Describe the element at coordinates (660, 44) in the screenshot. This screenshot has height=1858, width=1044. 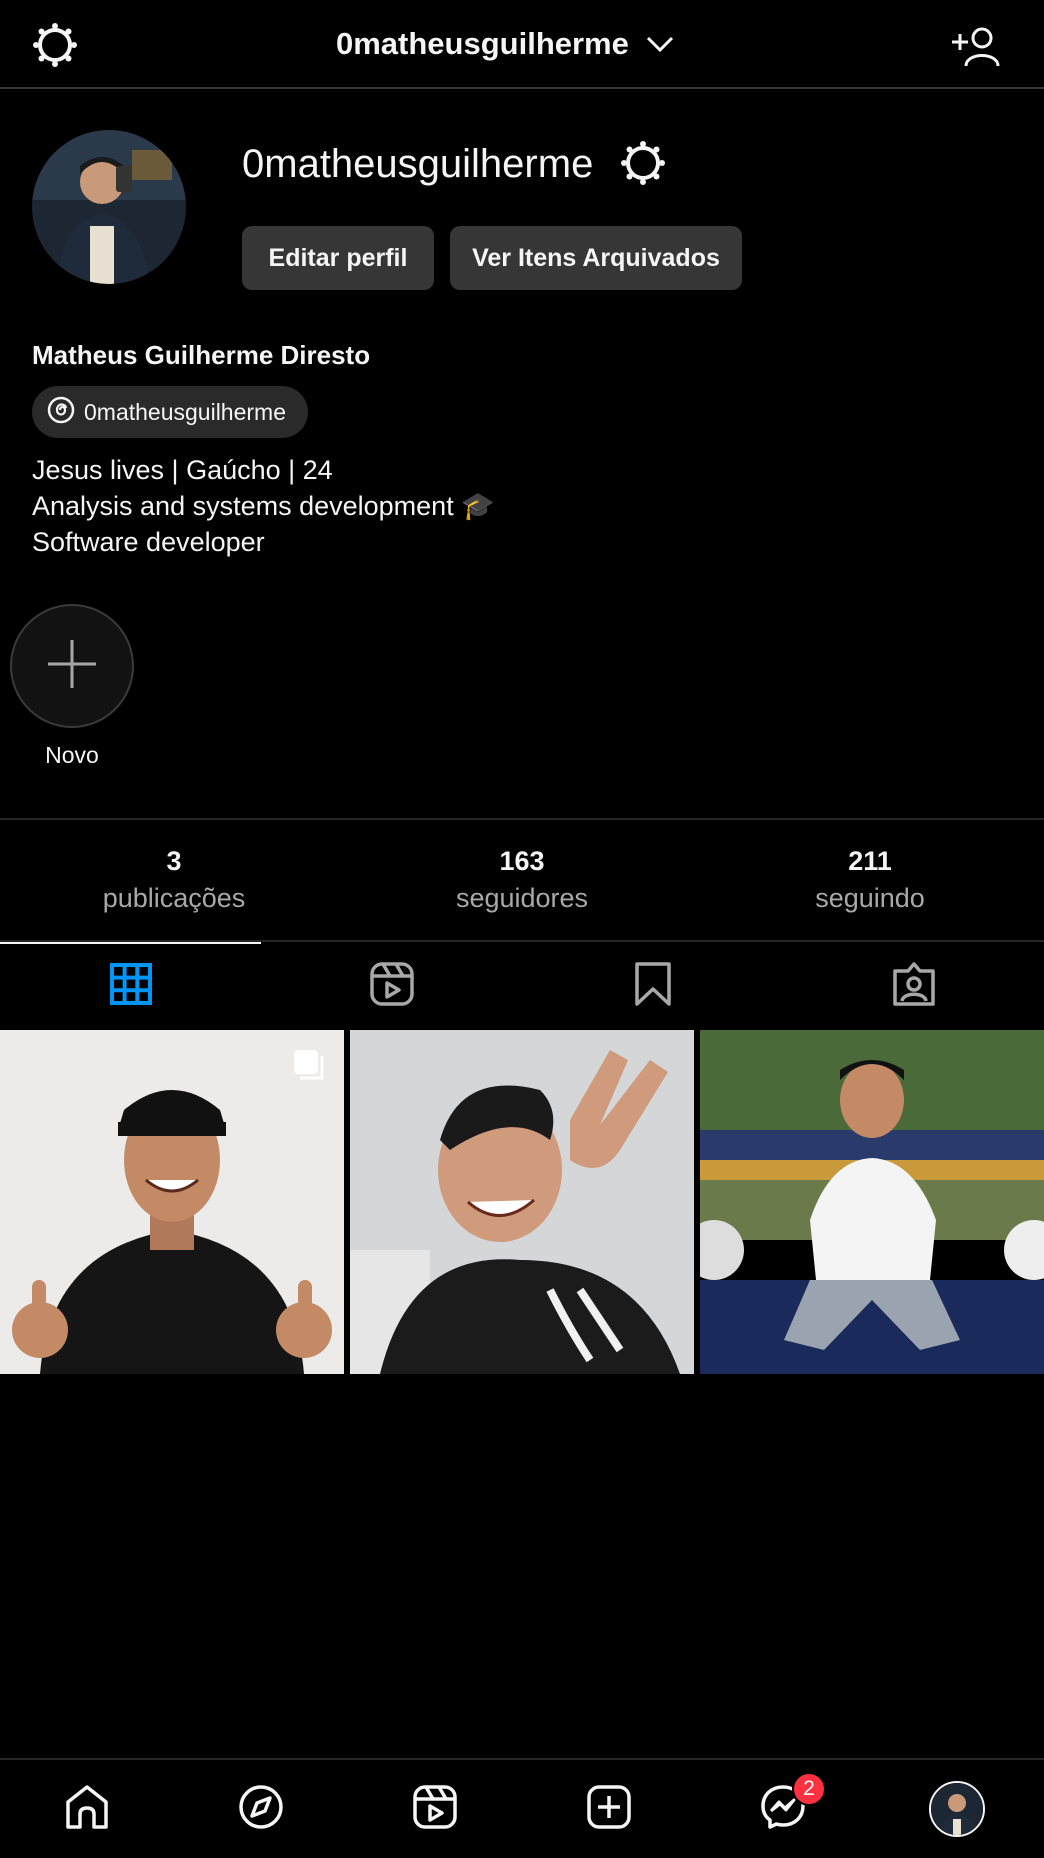
I see `chevron-down-icon` at that location.